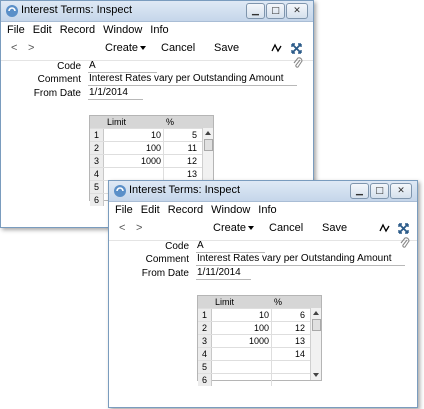  I want to click on menu-bar: File Edit Record Window Info, so click(157, 30).